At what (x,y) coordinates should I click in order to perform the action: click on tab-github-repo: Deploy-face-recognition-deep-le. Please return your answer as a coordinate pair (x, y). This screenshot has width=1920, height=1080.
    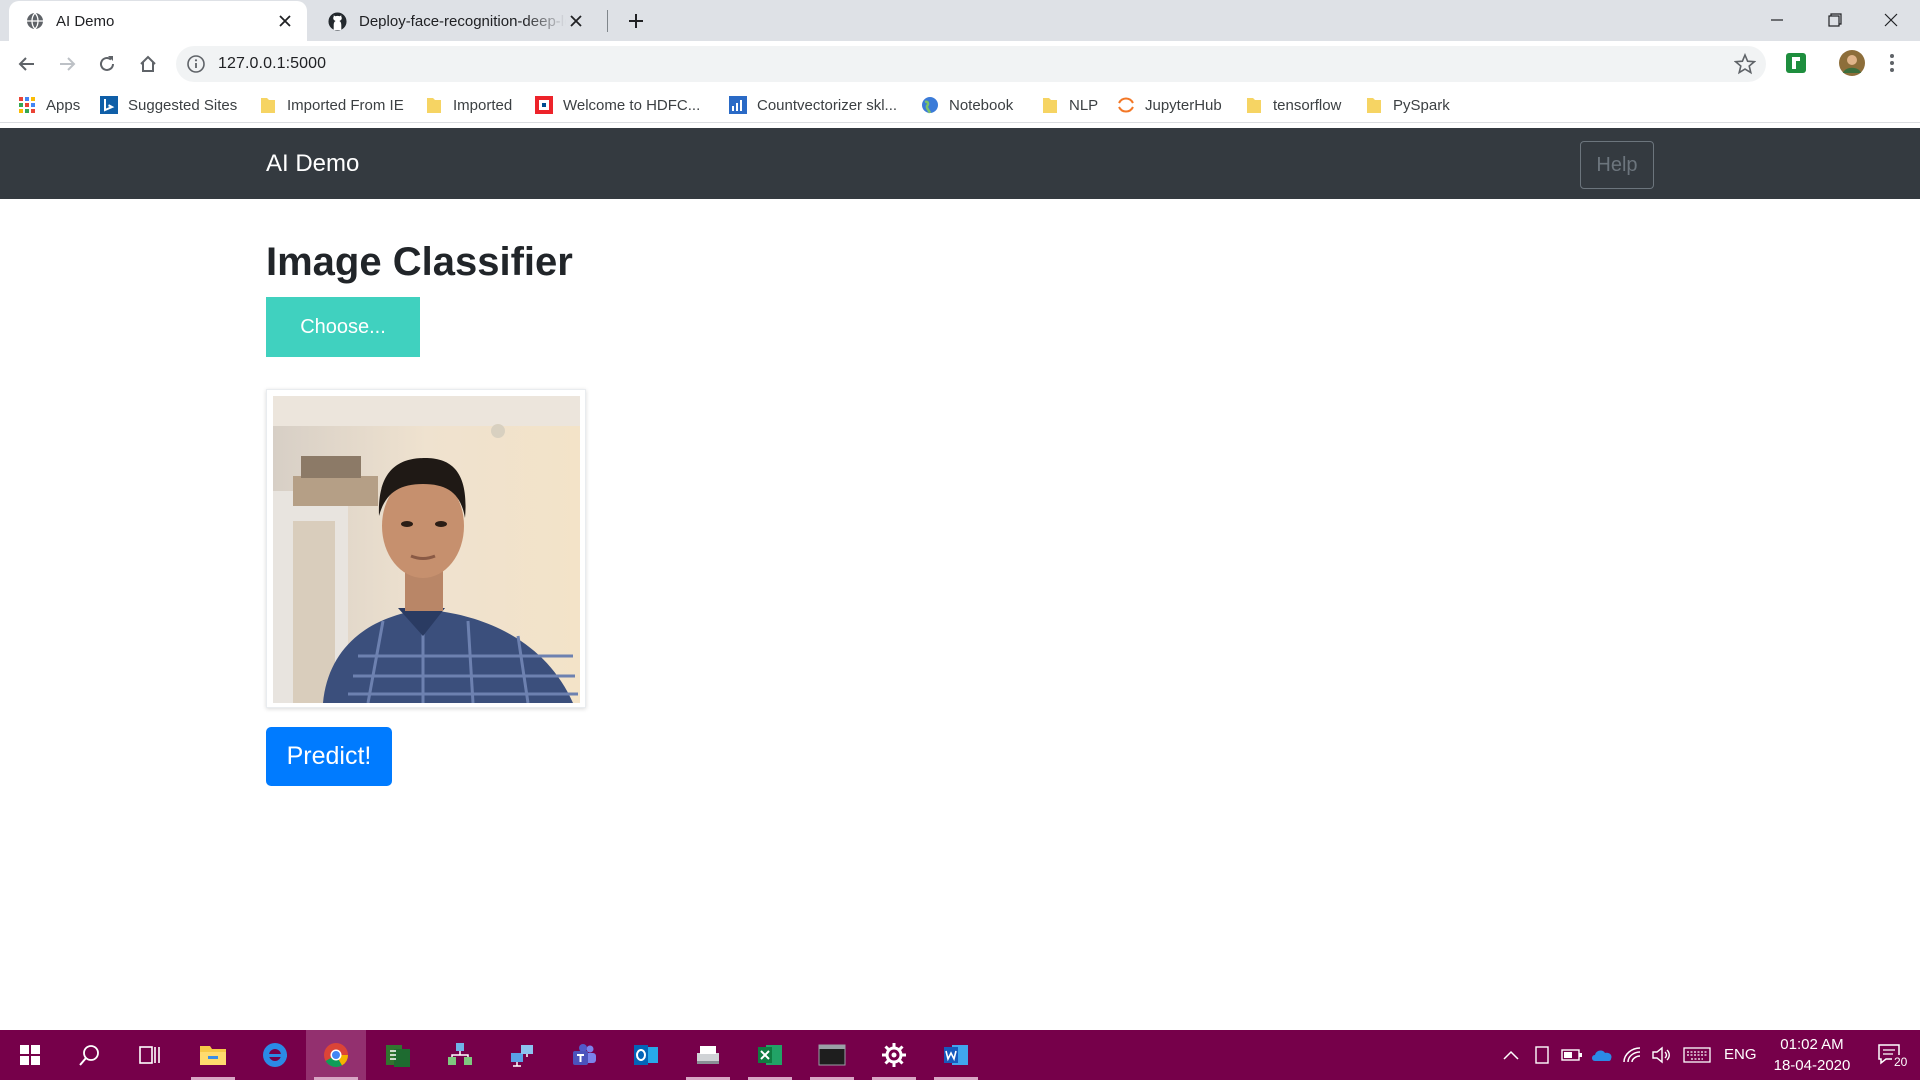
    Looking at the image, I should click on (455, 21).